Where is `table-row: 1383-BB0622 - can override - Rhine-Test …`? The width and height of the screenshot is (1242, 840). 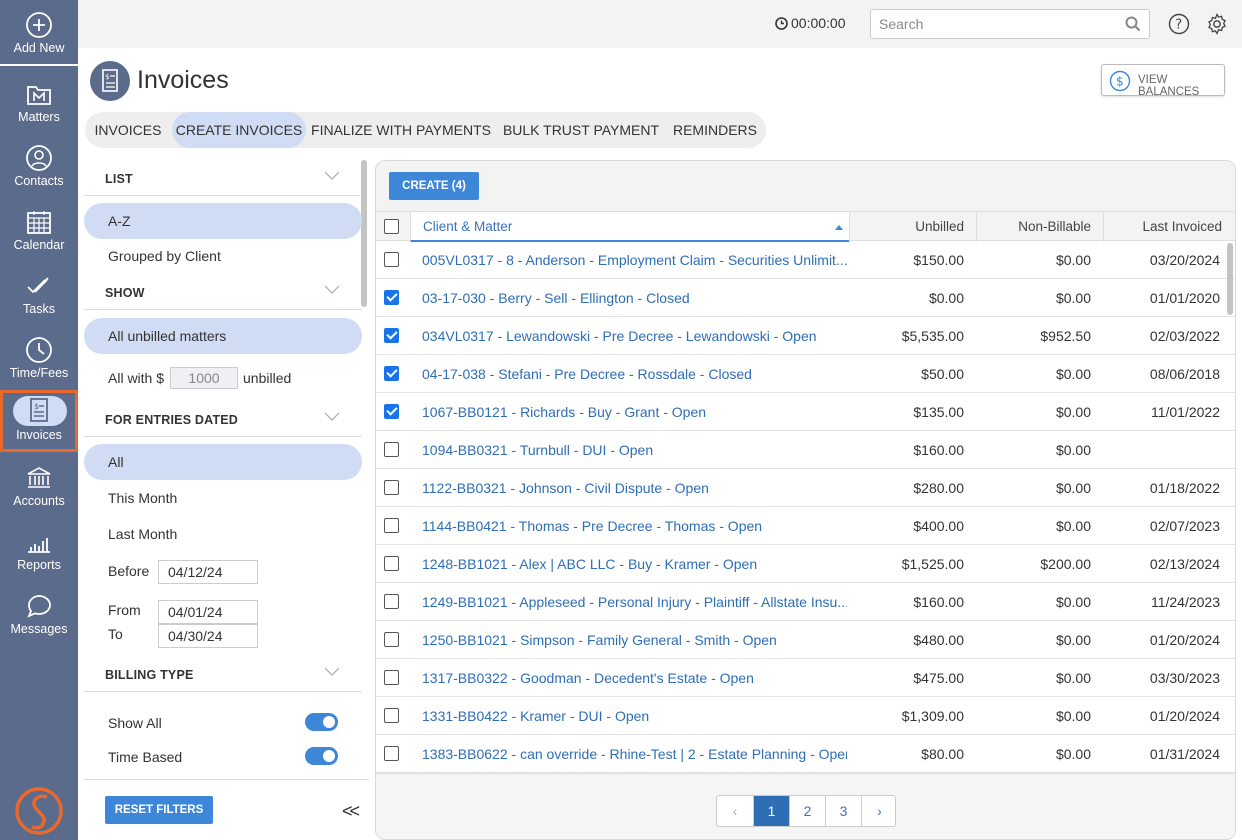 table-row: 1383-BB0622 - can override - Rhine-Test … is located at coordinates (805, 754).